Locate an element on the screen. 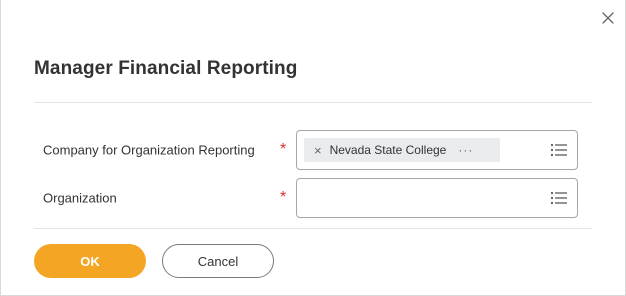  organization-field-label: Organization is located at coordinates (80, 198).